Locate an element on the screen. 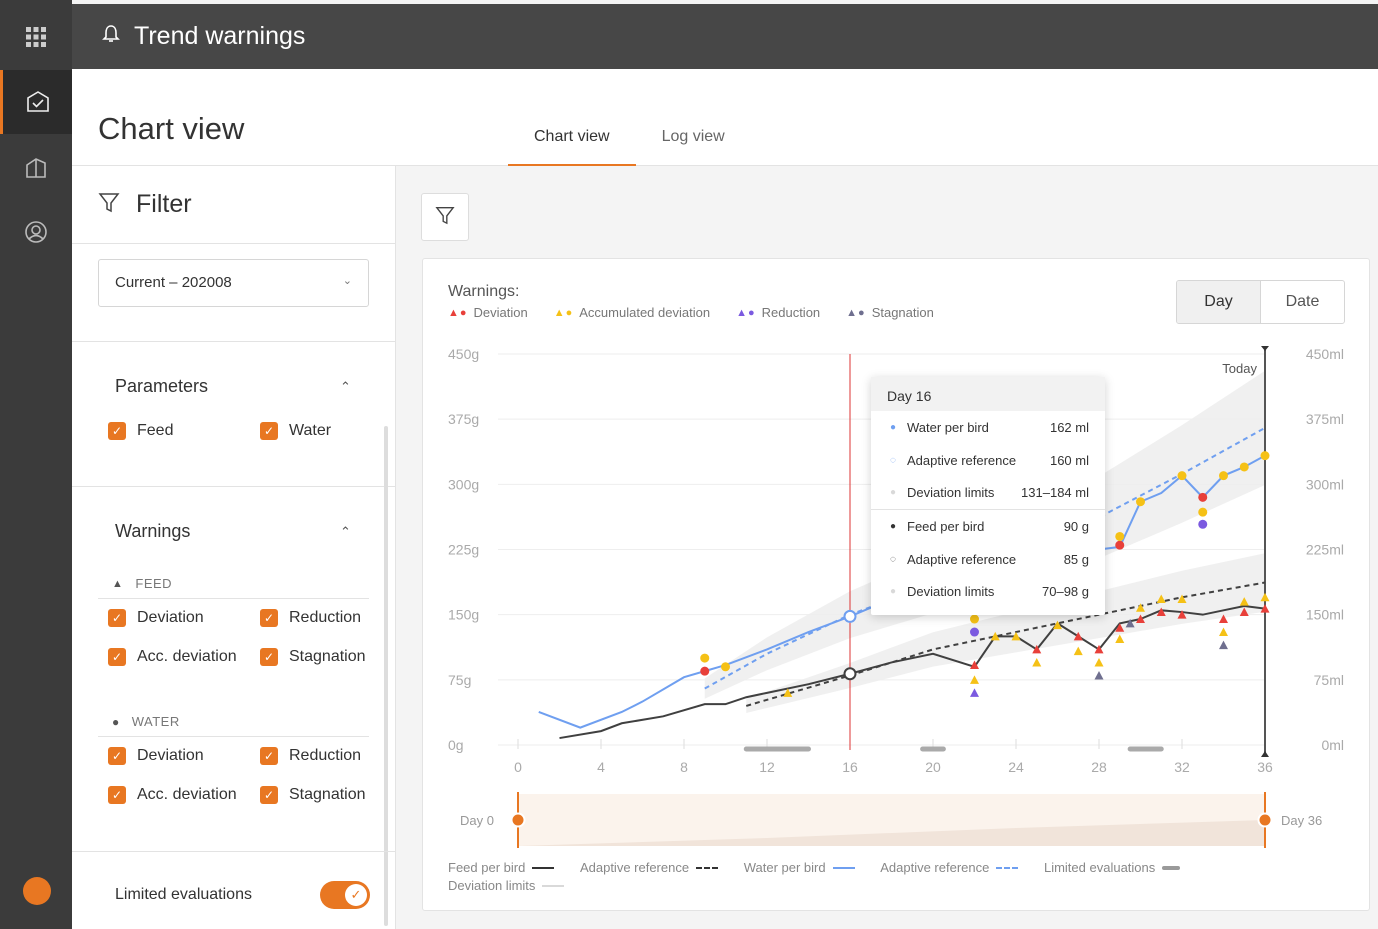  tooltip-row: ● Water per bird 162 ml is located at coordinates (988, 427).